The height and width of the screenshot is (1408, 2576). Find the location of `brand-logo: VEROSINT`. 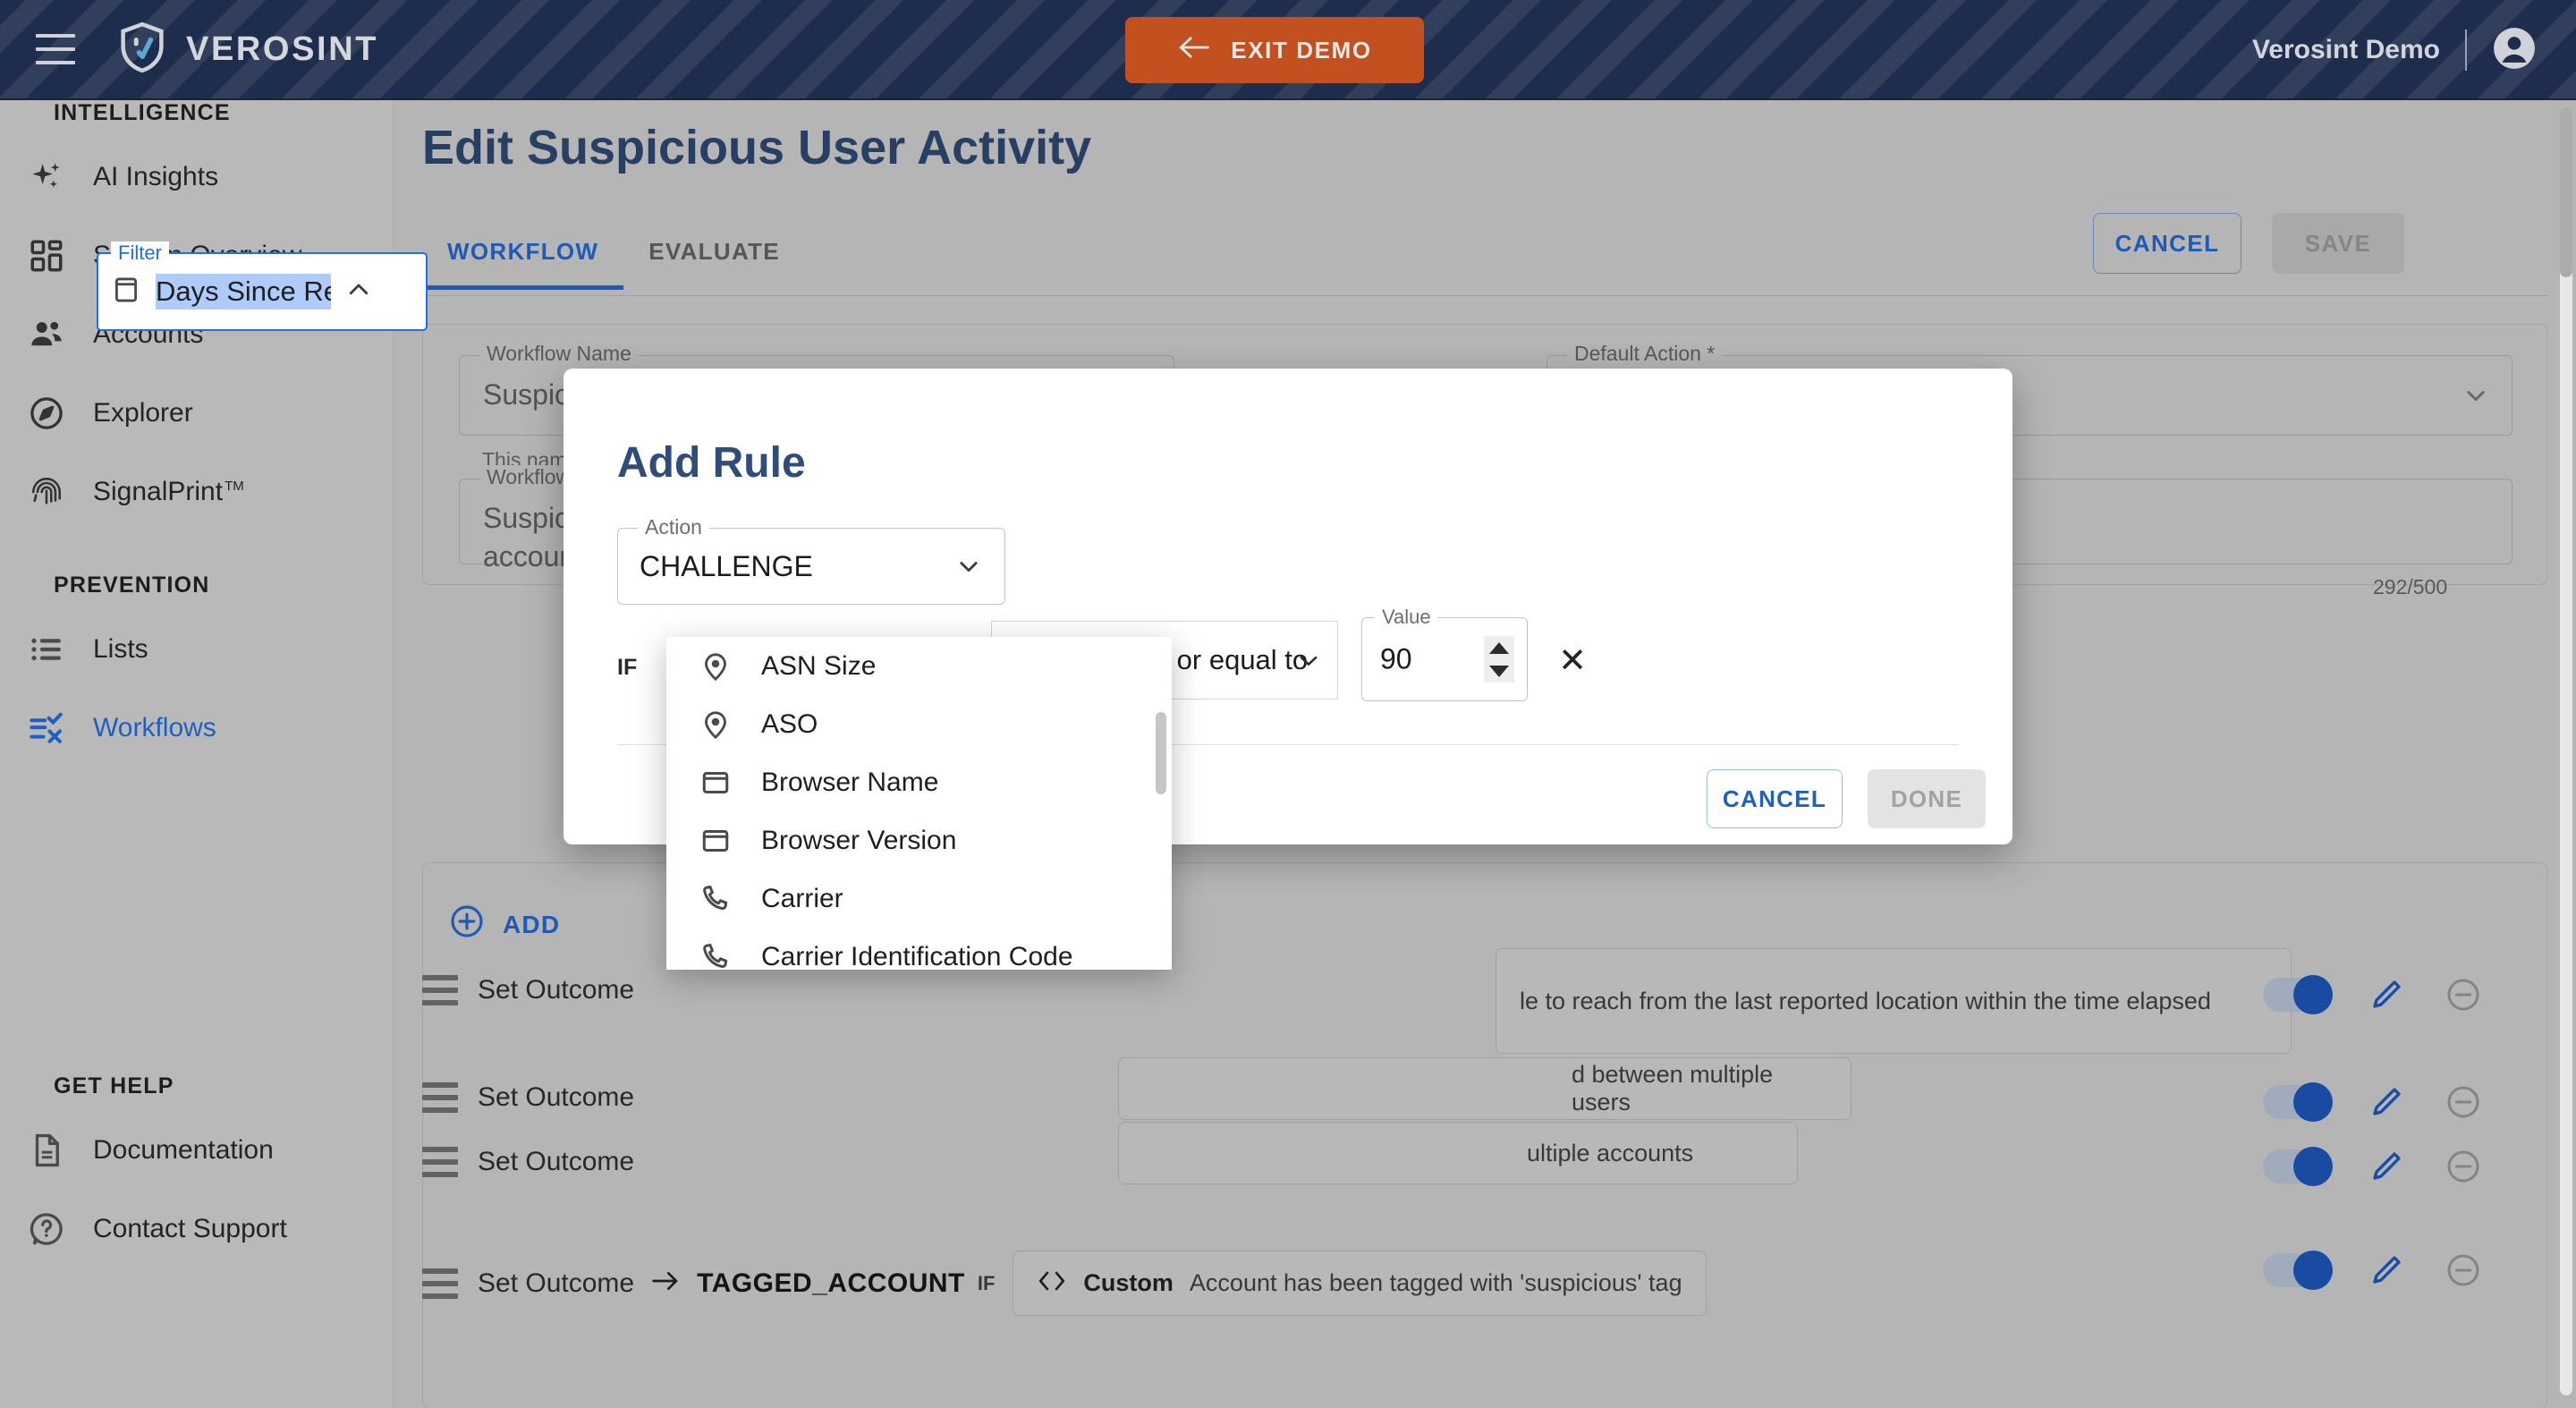

brand-logo: VEROSINT is located at coordinates (248, 50).